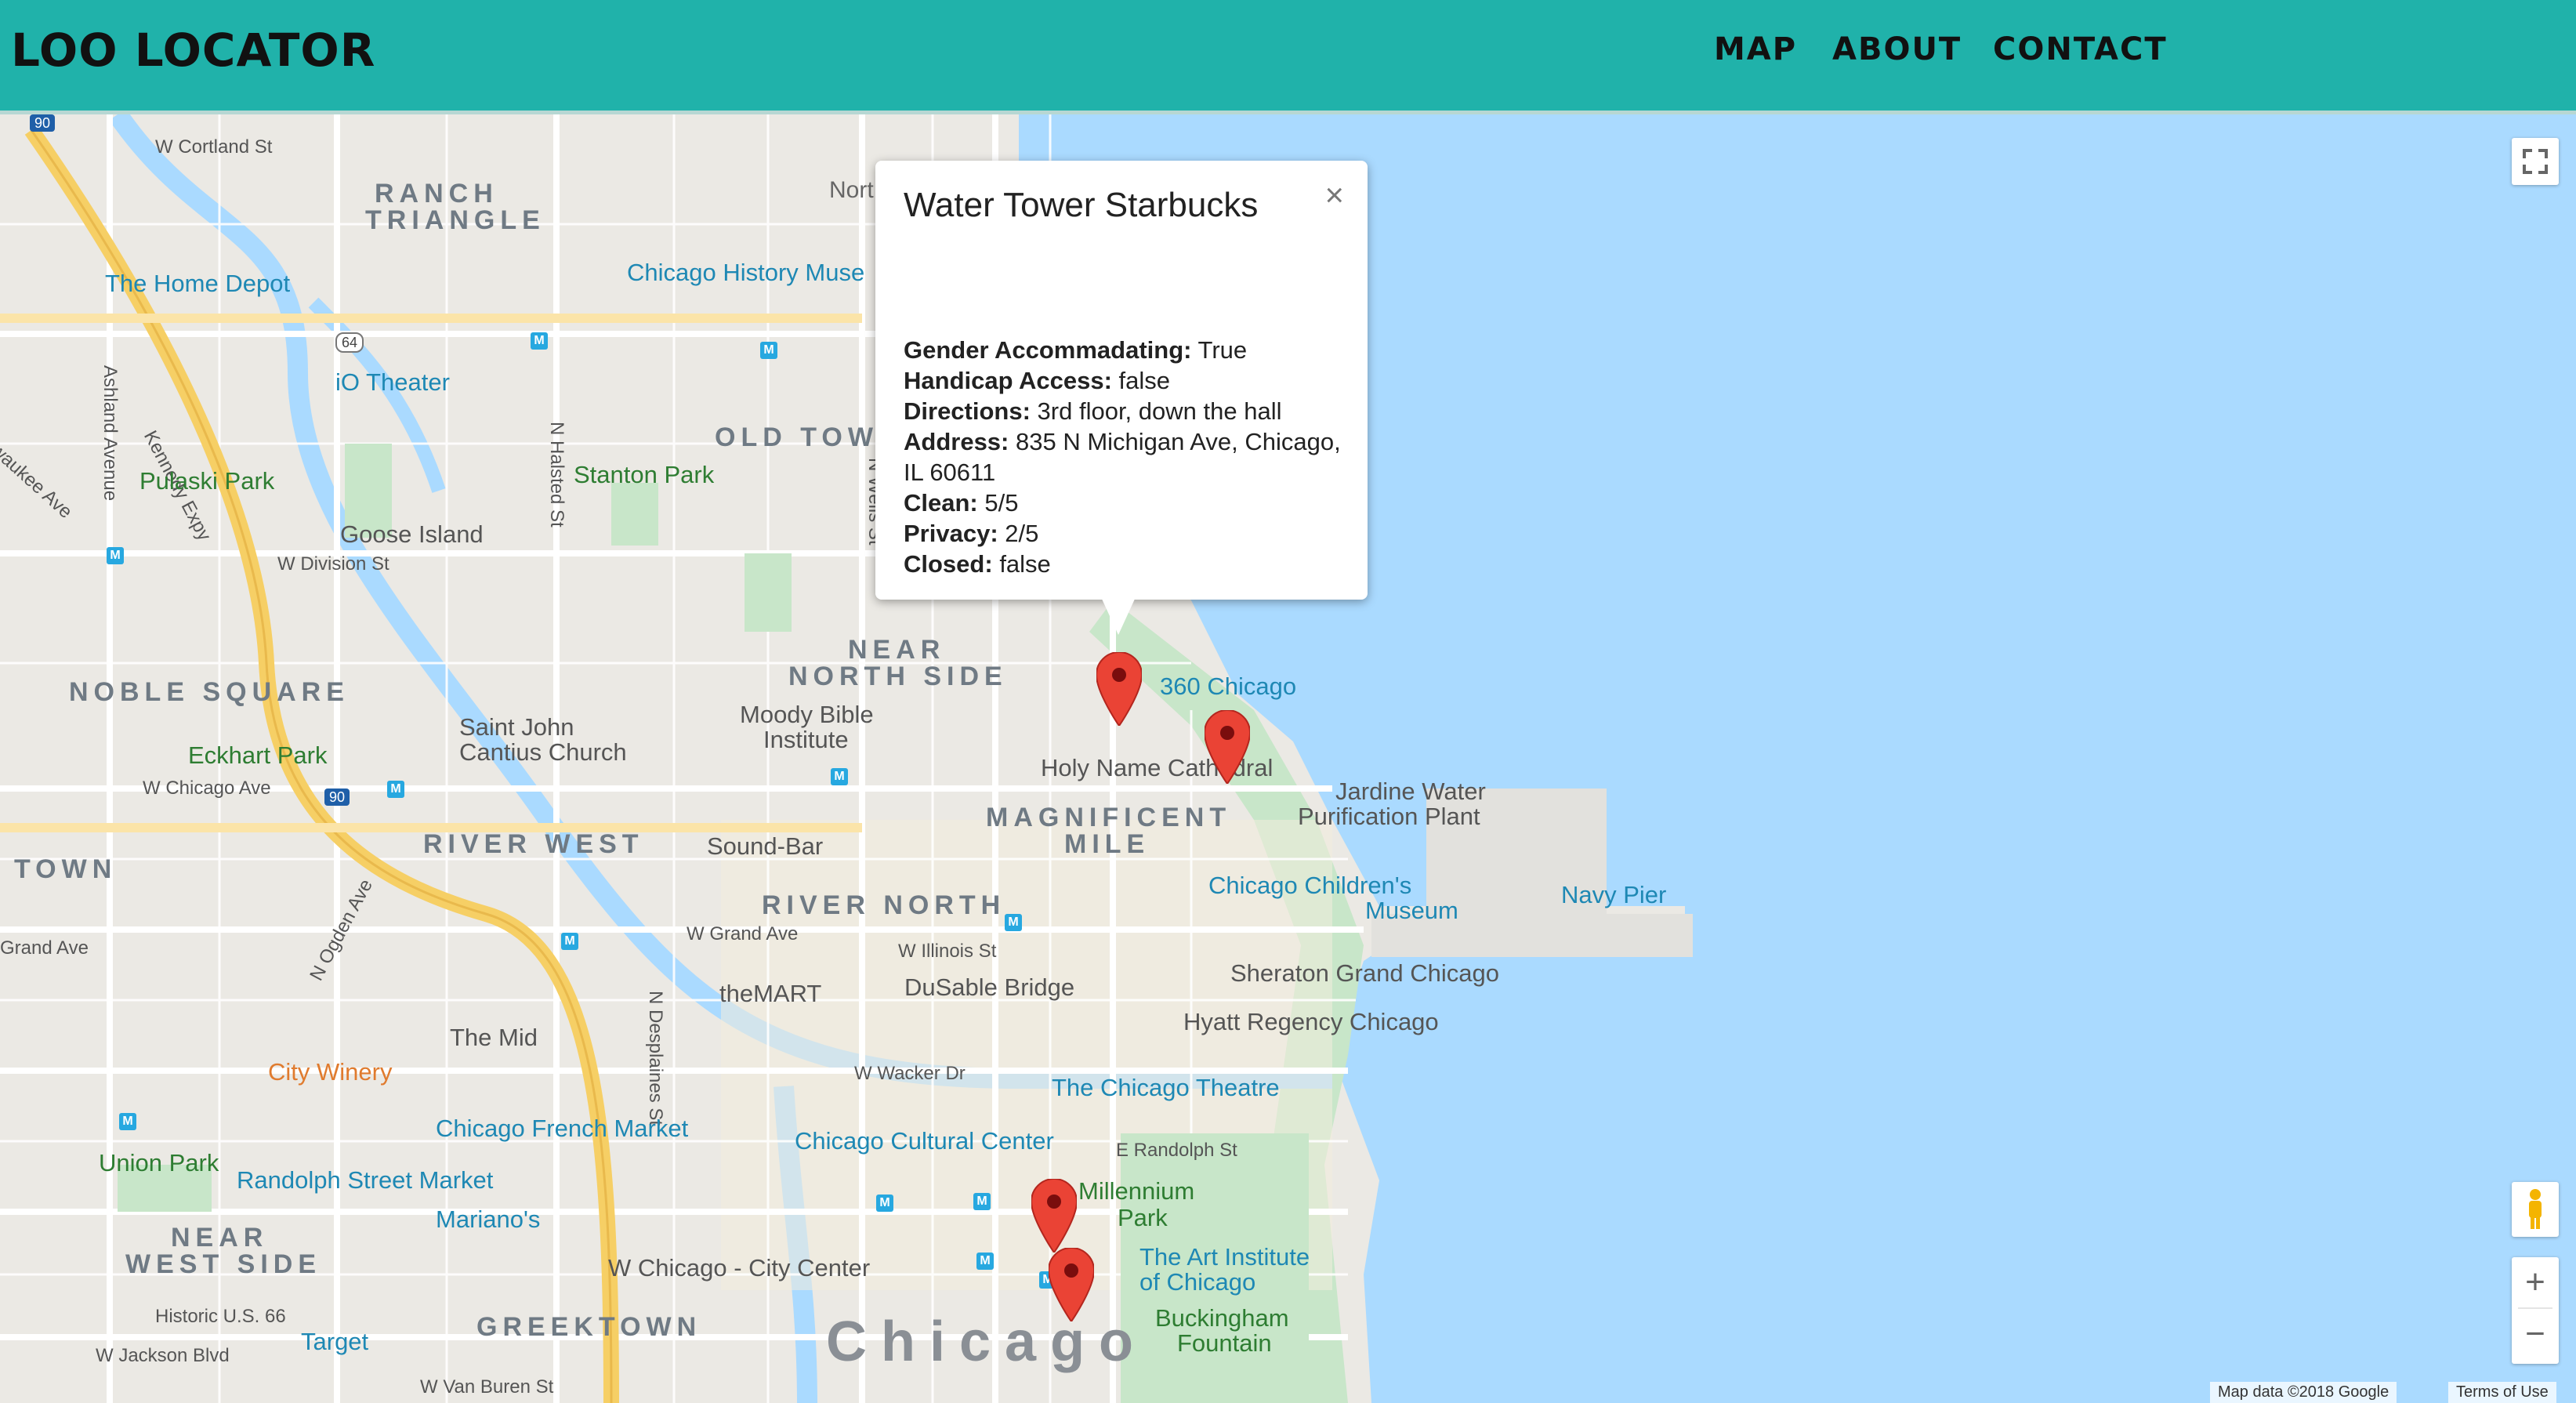  I want to click on map-label-road: N Desplaines St, so click(655, 1058).